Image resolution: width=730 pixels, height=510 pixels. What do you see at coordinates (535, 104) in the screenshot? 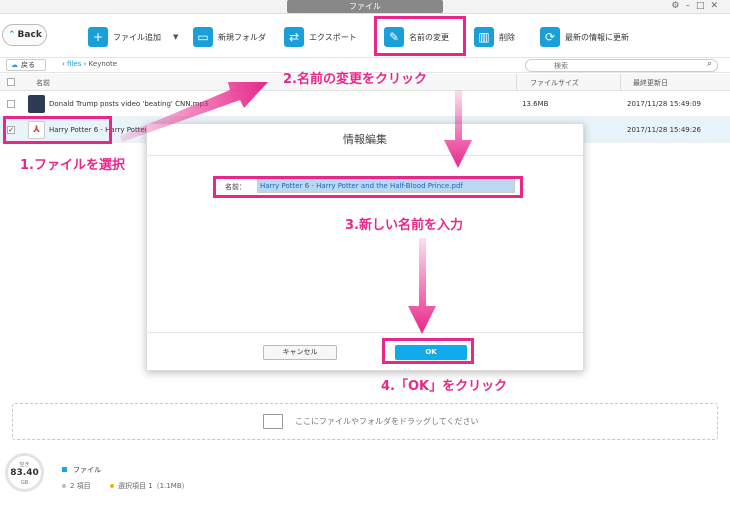
I see `file-size: 13.6MB` at bounding box center [535, 104].